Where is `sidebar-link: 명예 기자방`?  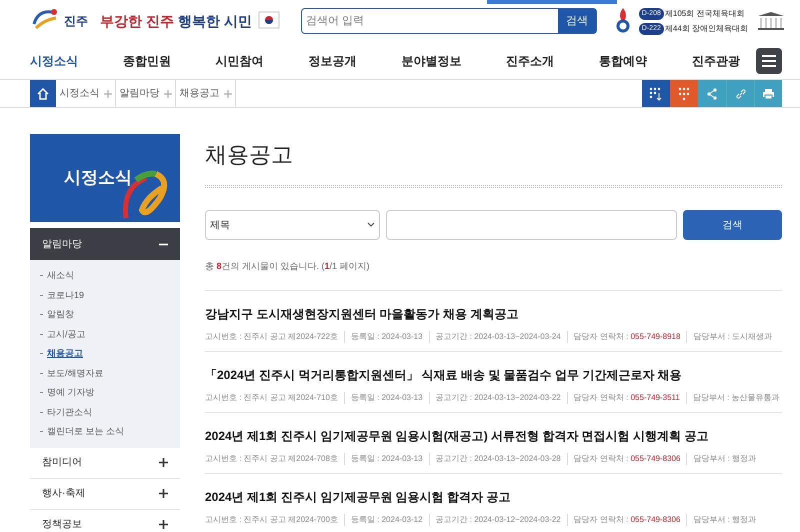 sidebar-link: 명예 기자방 is located at coordinates (71, 392).